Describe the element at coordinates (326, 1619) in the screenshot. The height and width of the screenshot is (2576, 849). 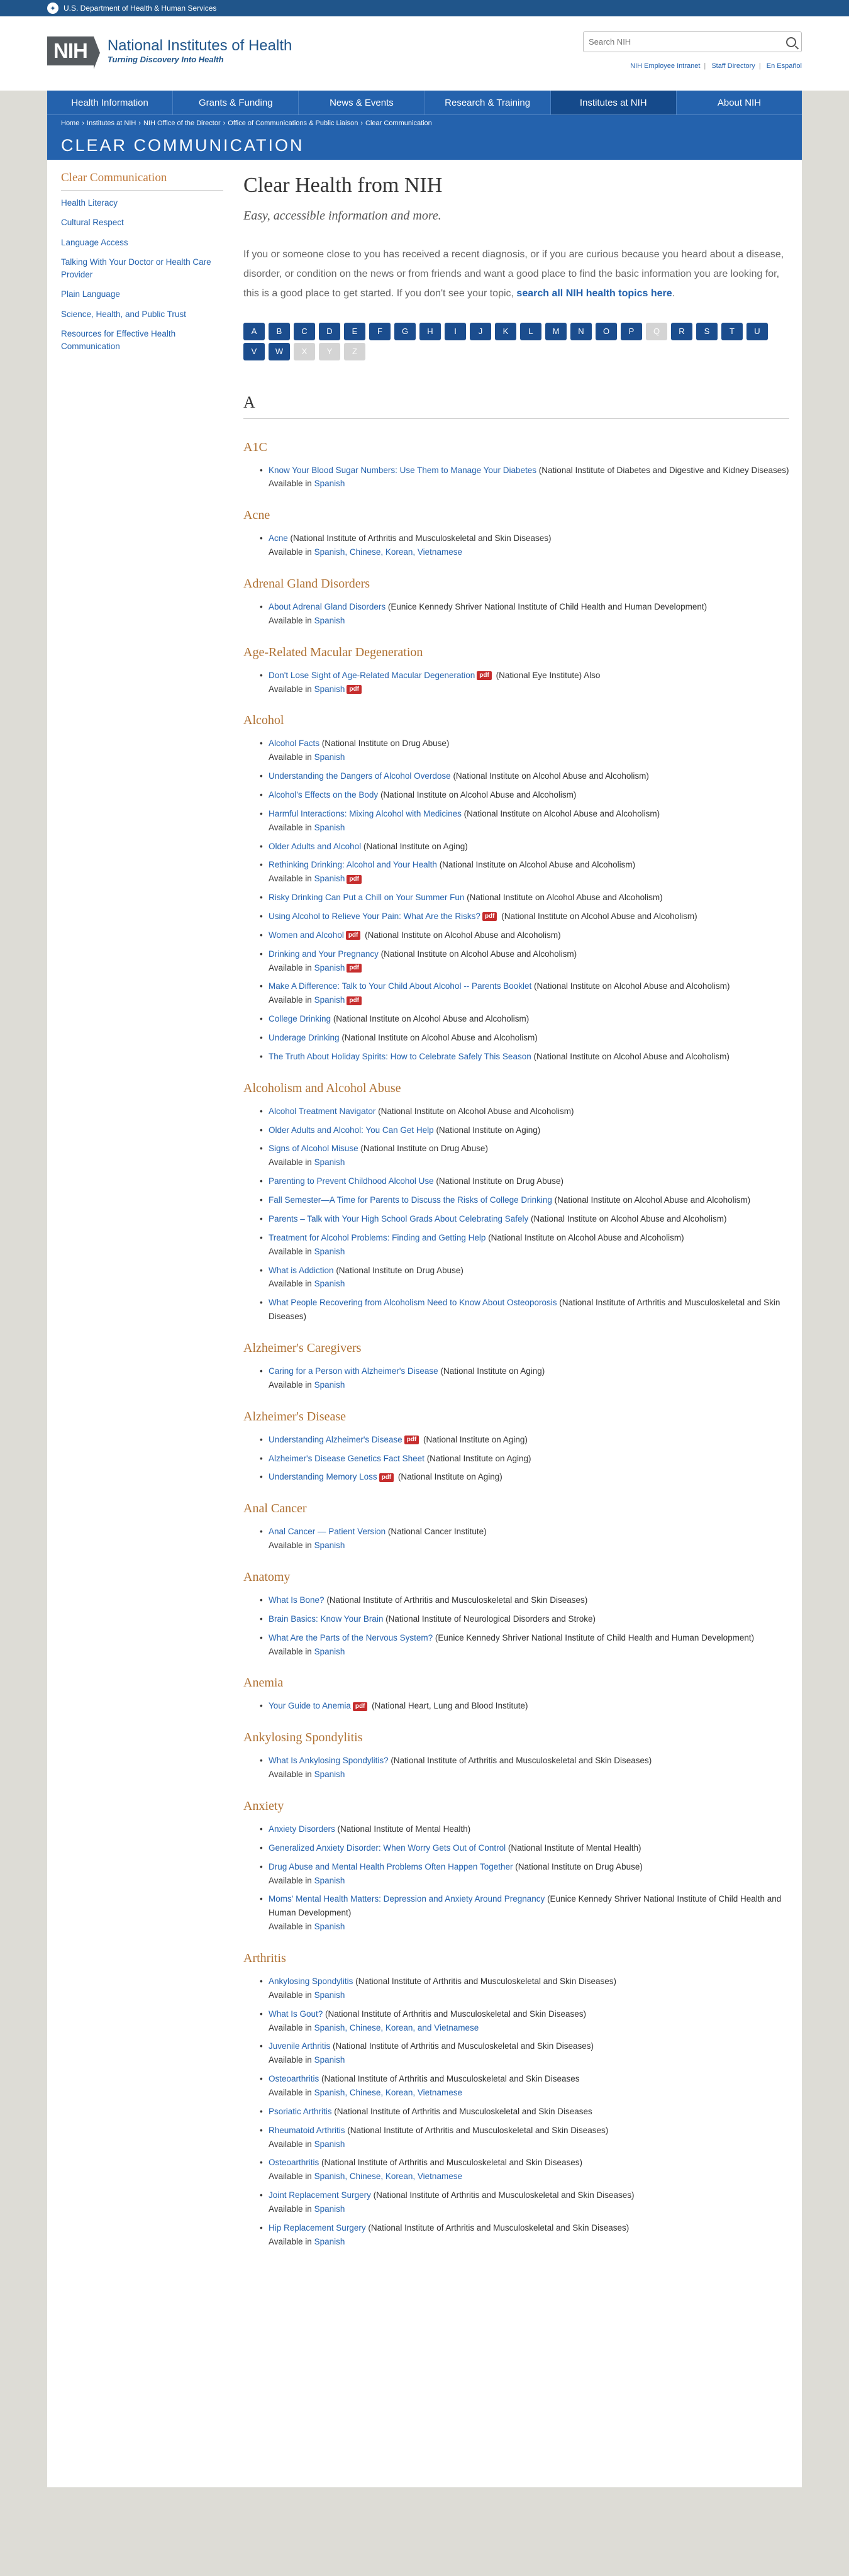
I see `resource-link: Brain Basics: Know Your Brain` at that location.